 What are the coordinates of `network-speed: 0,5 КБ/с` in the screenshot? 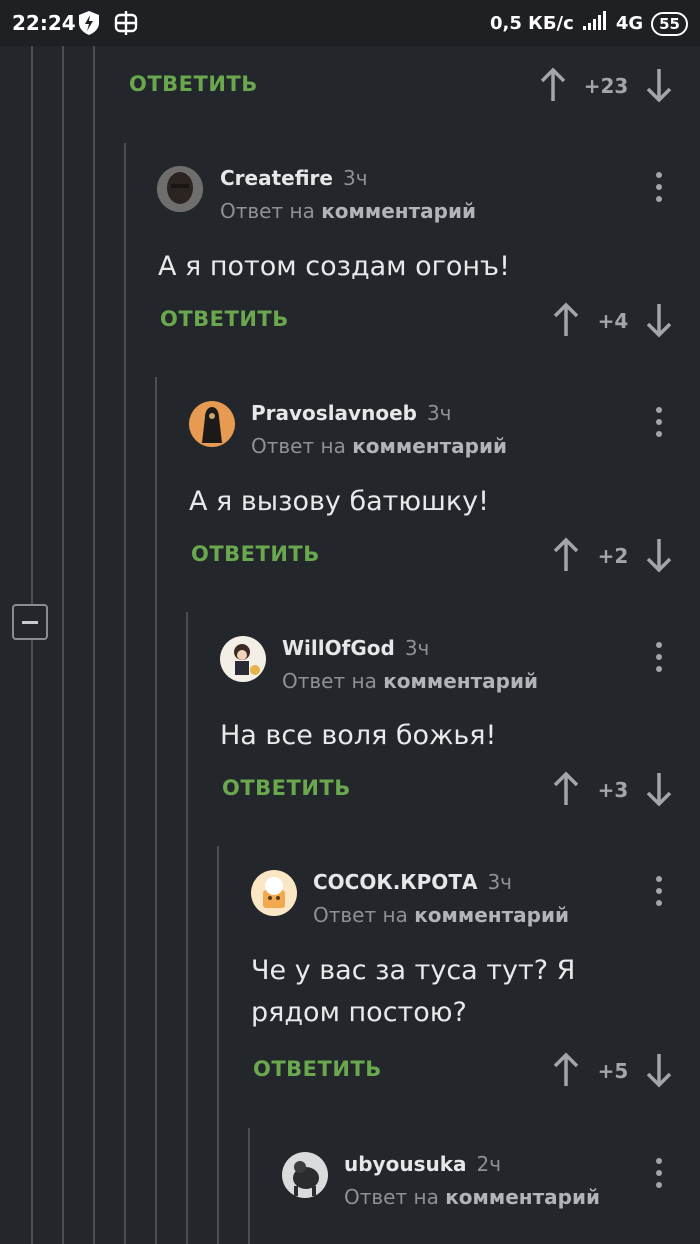 It's located at (531, 23).